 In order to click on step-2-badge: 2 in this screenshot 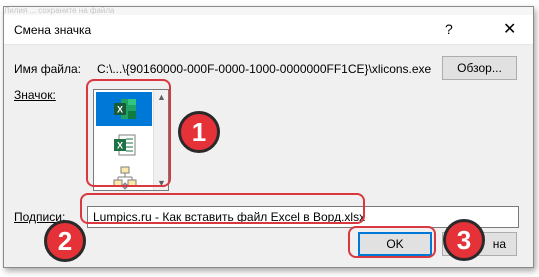, I will do `click(65, 241)`.